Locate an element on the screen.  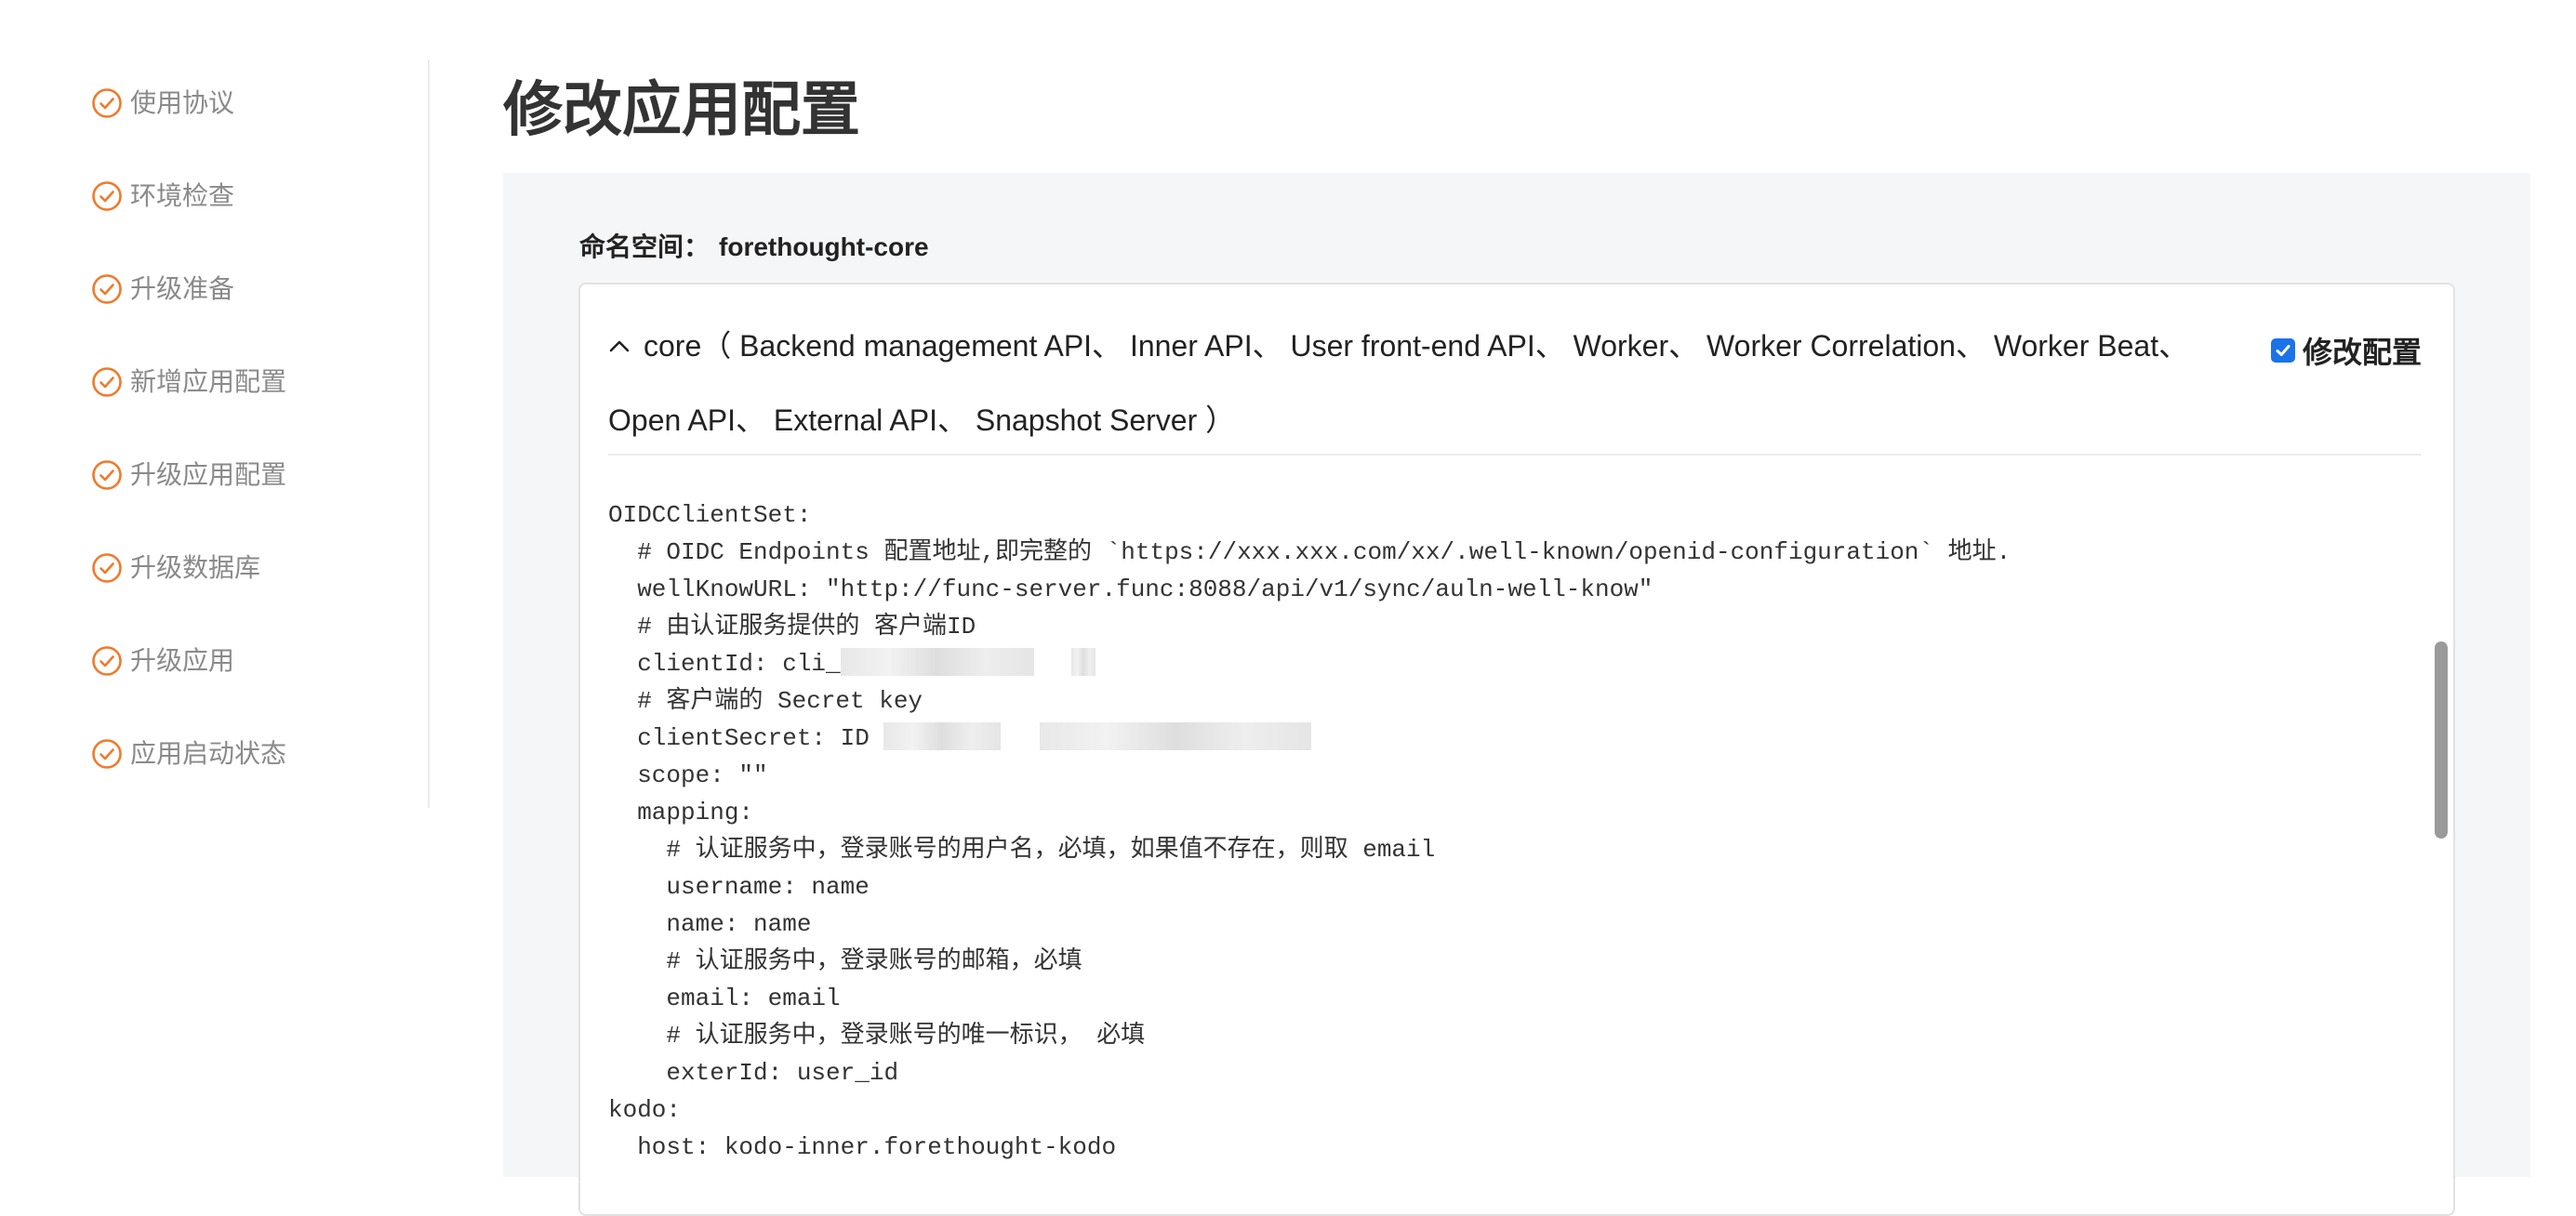
code-line: username: name is located at coordinates (739, 887).